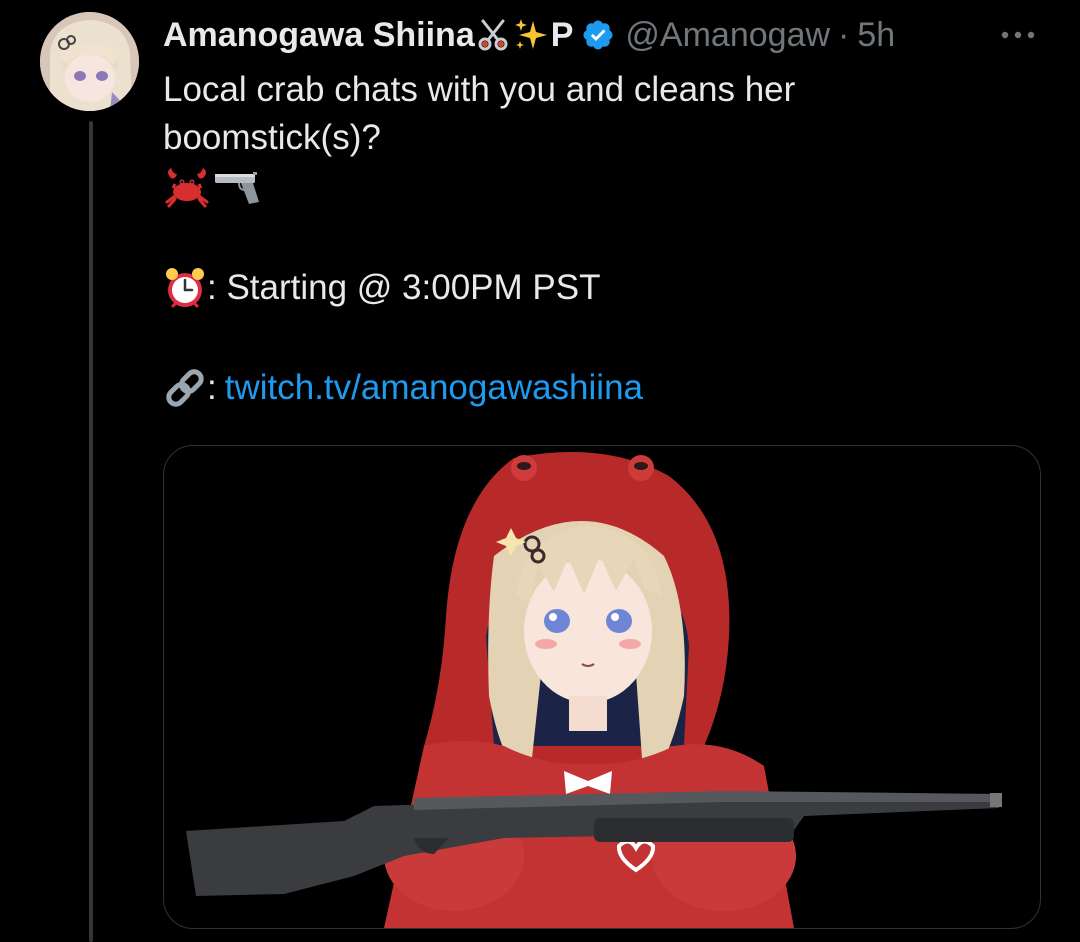 The height and width of the screenshot is (942, 1080). What do you see at coordinates (876, 35) in the screenshot?
I see `timestamp: 5h` at bounding box center [876, 35].